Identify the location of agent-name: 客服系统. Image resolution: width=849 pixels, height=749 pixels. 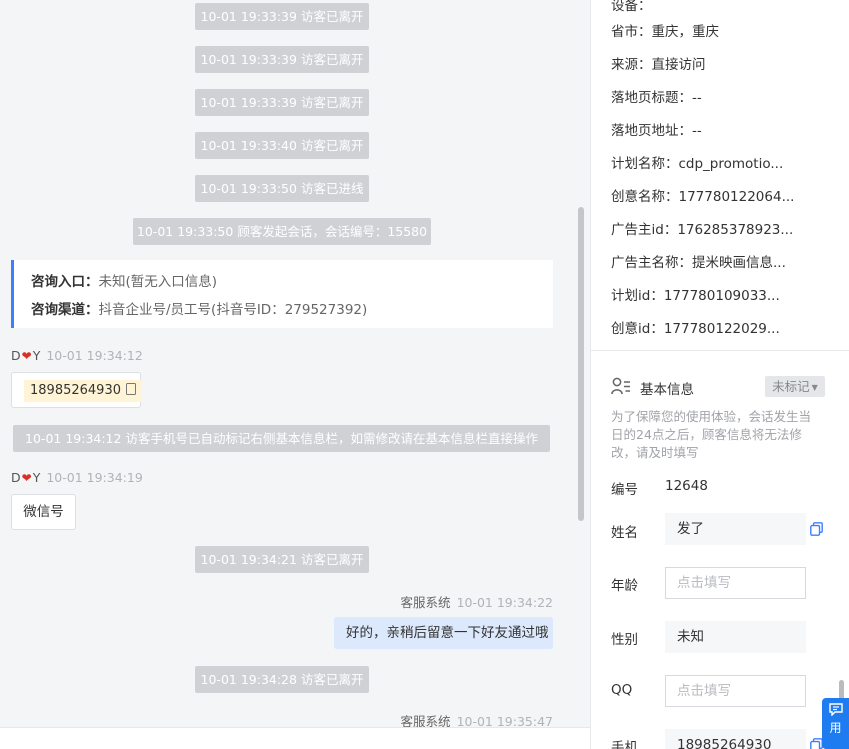
(425, 602).